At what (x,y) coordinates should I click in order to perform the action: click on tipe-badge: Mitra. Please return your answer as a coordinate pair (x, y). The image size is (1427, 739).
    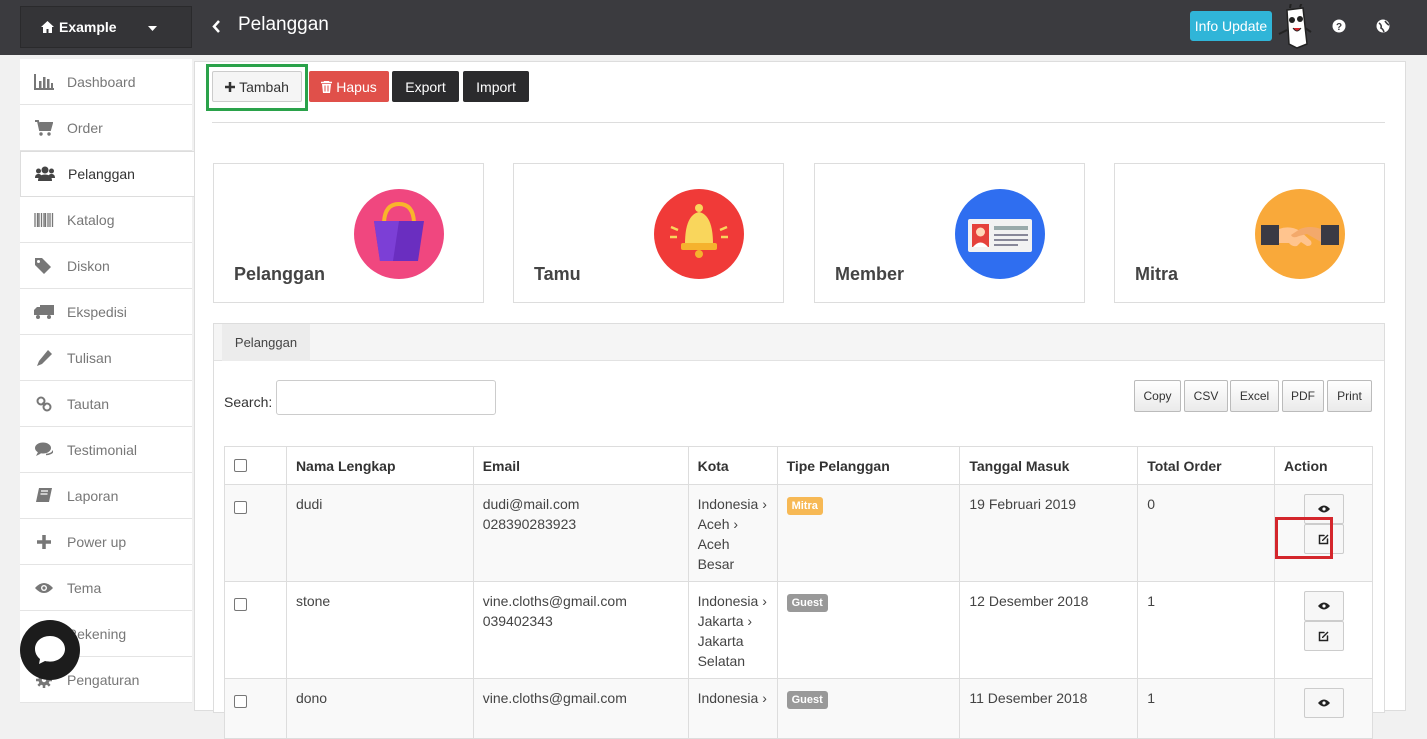
    Looking at the image, I should click on (804, 506).